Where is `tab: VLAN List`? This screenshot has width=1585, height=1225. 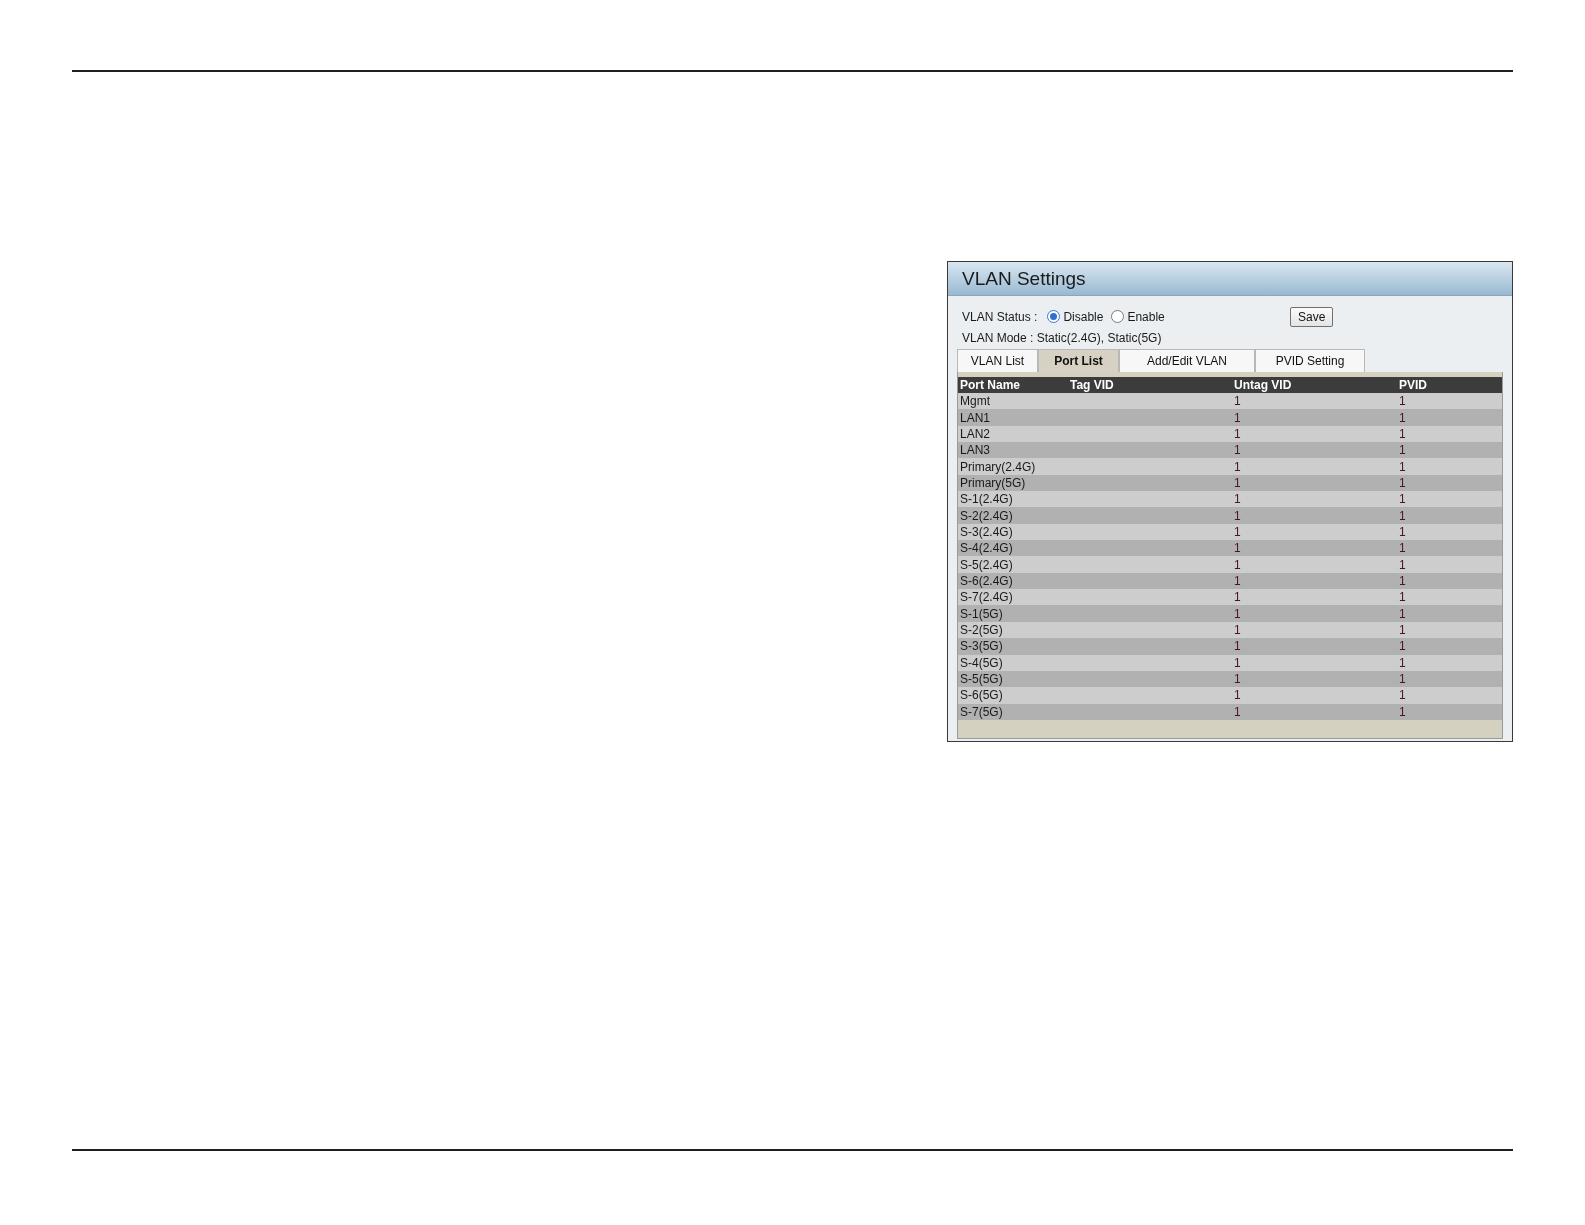 tab: VLAN List is located at coordinates (997, 360).